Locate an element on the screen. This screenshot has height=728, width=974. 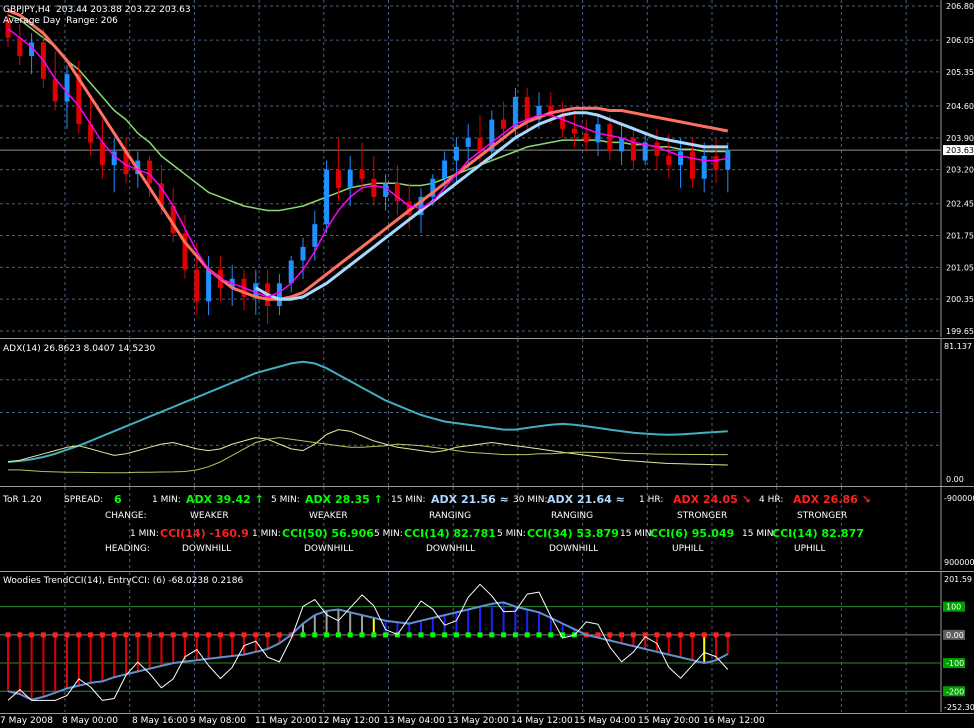
cci-value: CCI(14) -160.9 is located at coordinates (204, 533).